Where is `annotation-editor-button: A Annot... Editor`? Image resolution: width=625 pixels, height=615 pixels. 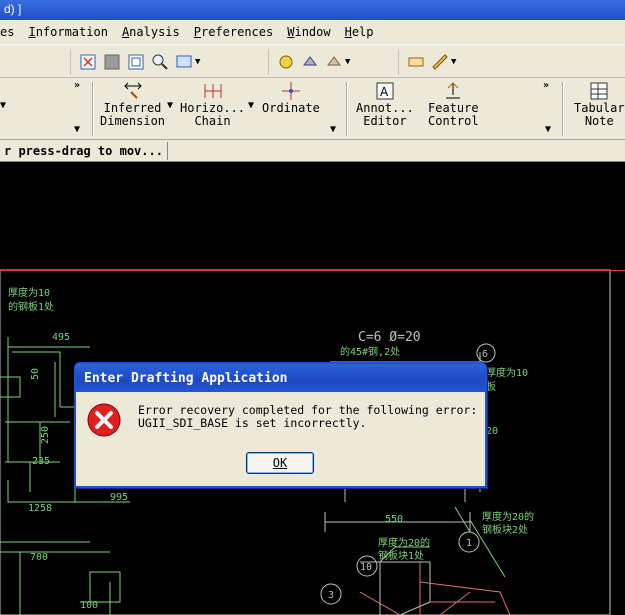
annotation-editor-button: A Annot... Editor is located at coordinates (385, 104).